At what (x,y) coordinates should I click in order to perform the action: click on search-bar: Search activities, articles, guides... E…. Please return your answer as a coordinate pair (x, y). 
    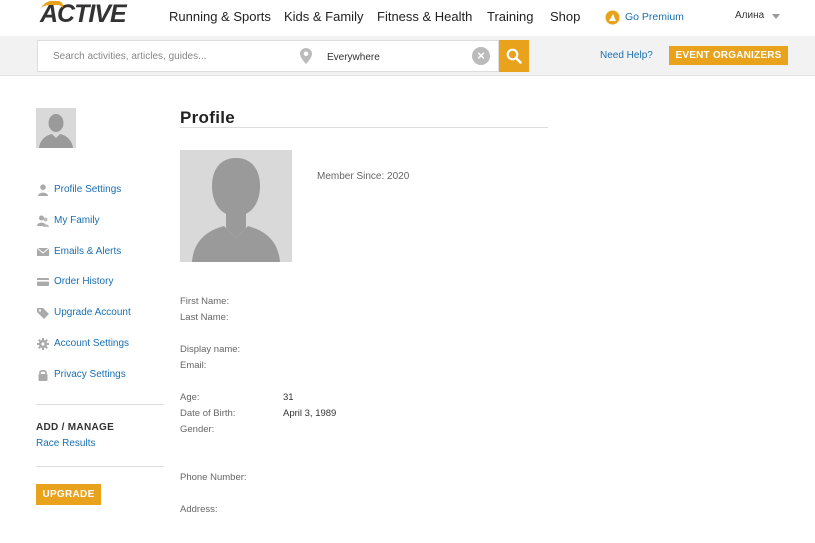
    Looking at the image, I should click on (407, 56).